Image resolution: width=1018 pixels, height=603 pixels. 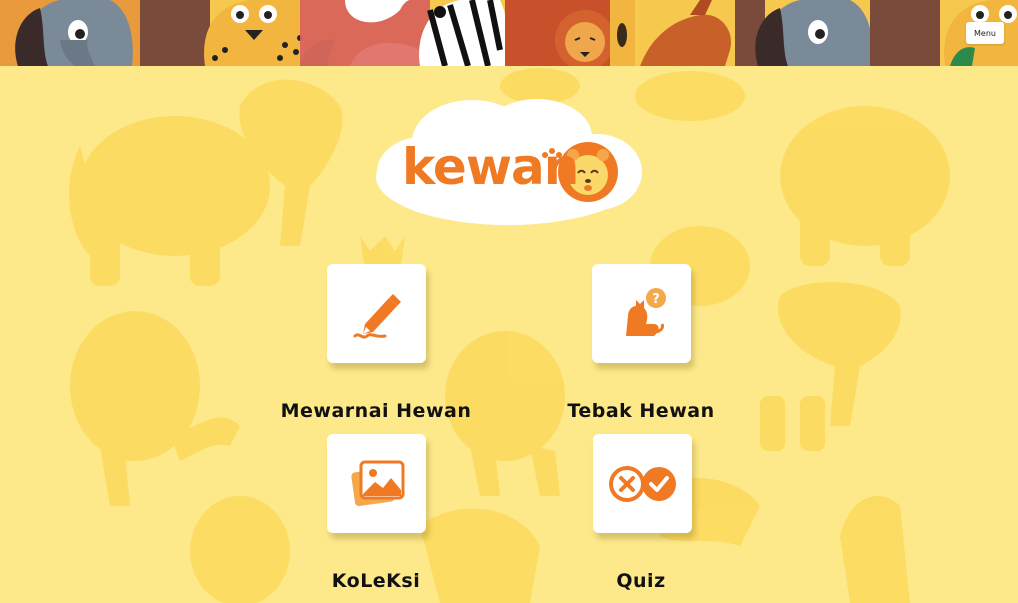 I want to click on koleksi-card, so click(x=376, y=483).